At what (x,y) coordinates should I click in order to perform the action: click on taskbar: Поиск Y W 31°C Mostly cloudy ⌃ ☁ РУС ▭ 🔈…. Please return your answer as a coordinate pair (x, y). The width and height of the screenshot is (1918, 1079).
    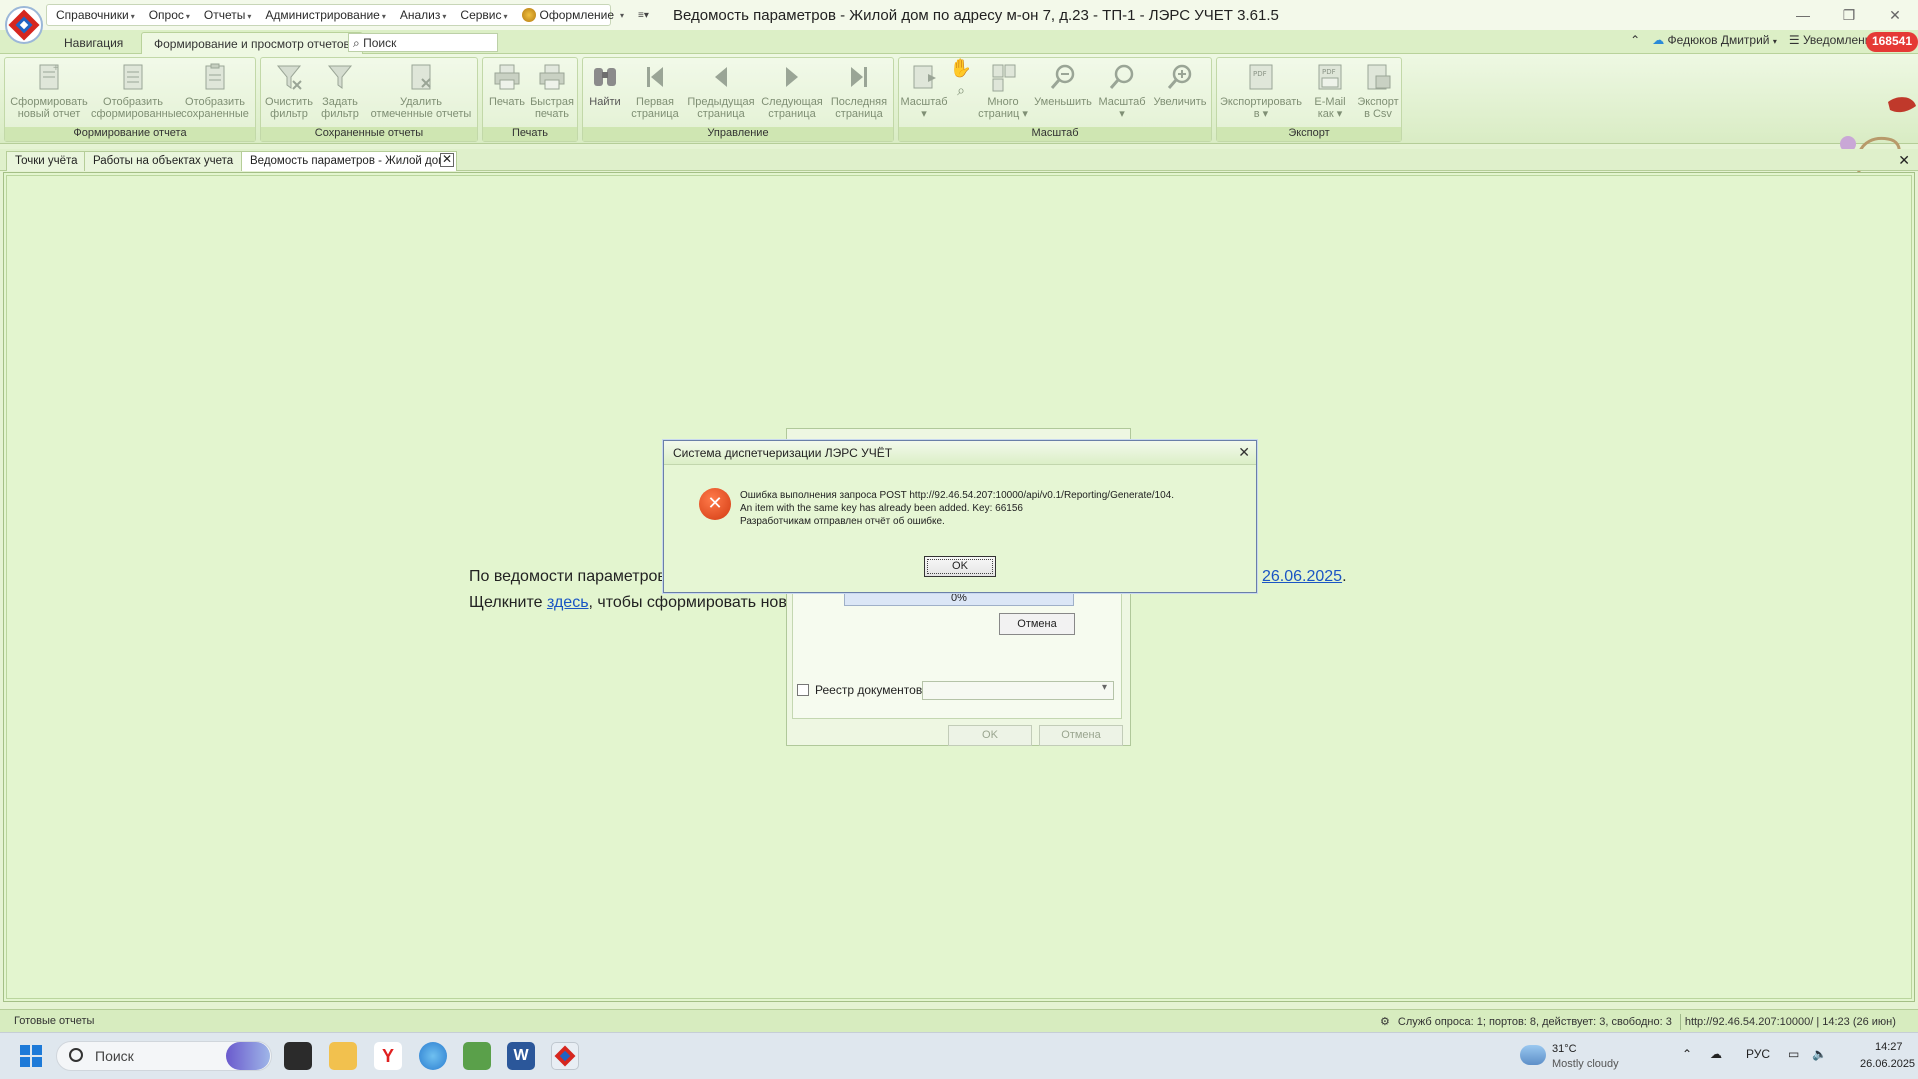
    Looking at the image, I should click on (959, 1055).